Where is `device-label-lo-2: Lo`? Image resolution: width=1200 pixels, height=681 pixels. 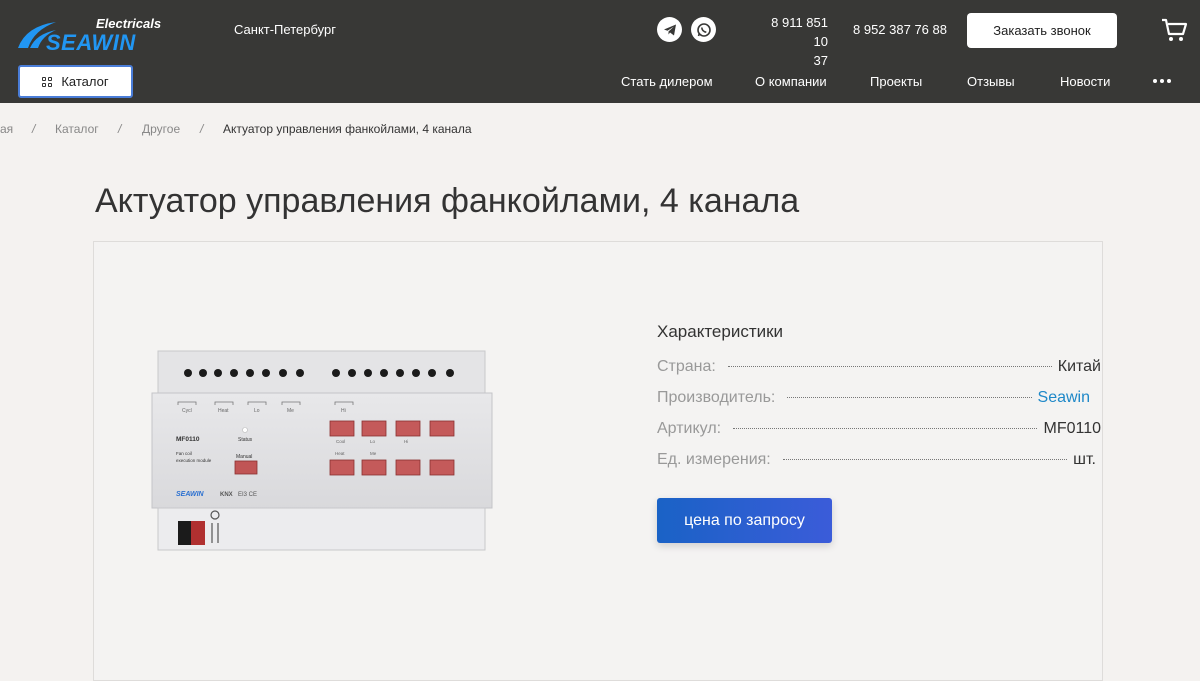
device-label-lo-2: Lo is located at coordinates (373, 441).